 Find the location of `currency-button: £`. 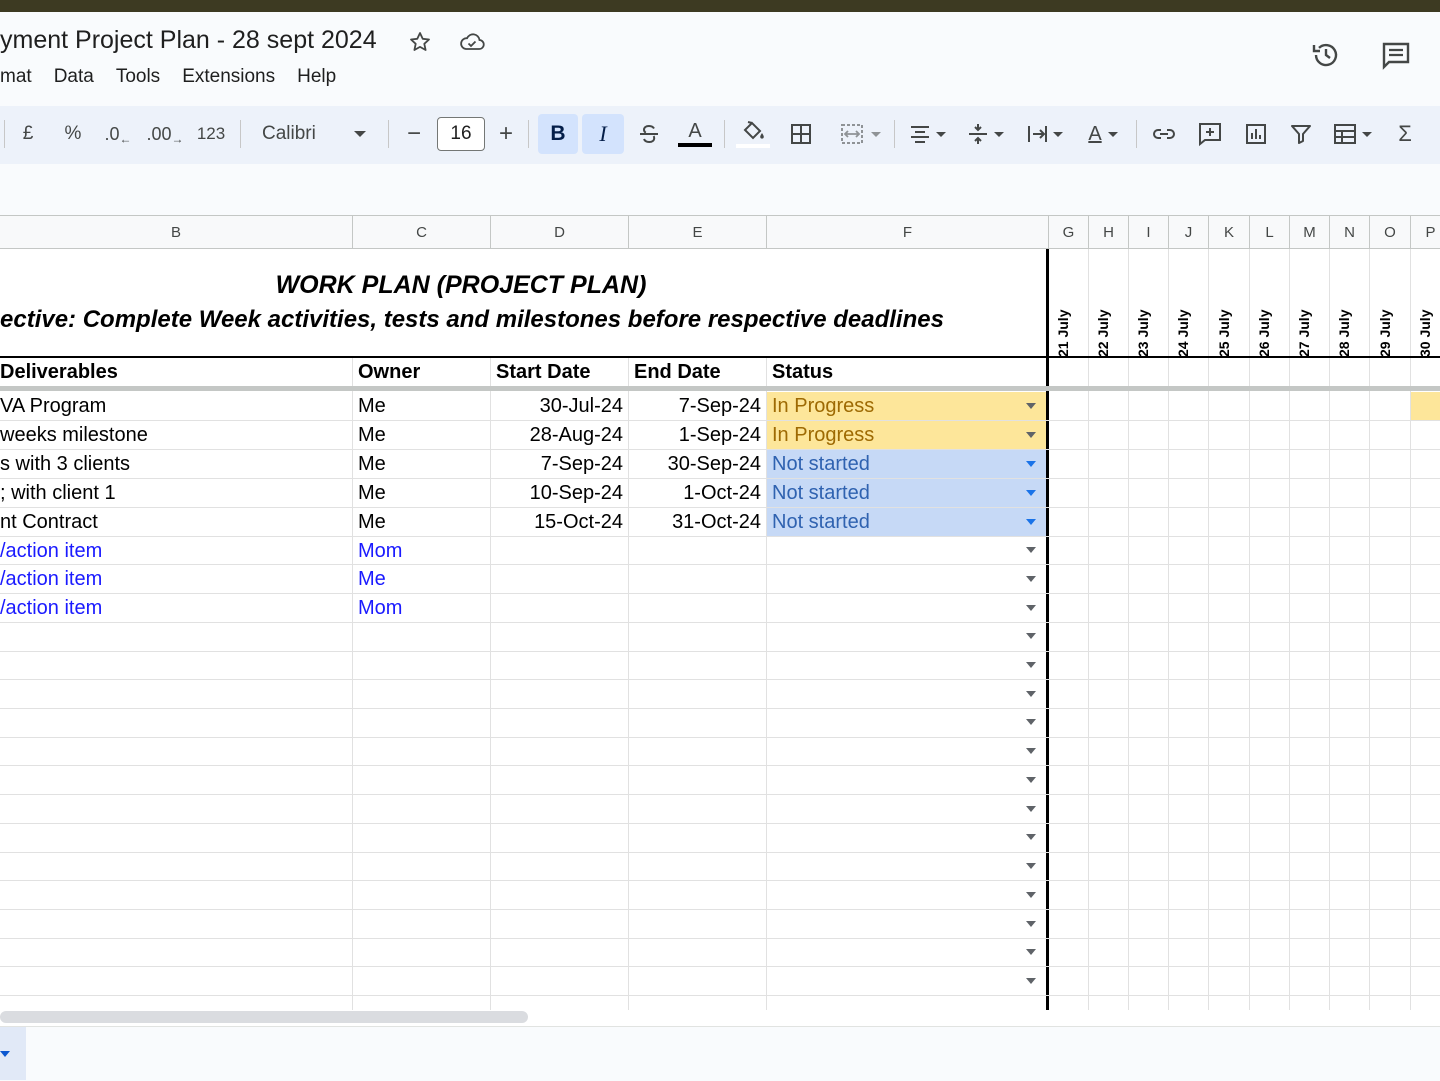

currency-button: £ is located at coordinates (28, 134).